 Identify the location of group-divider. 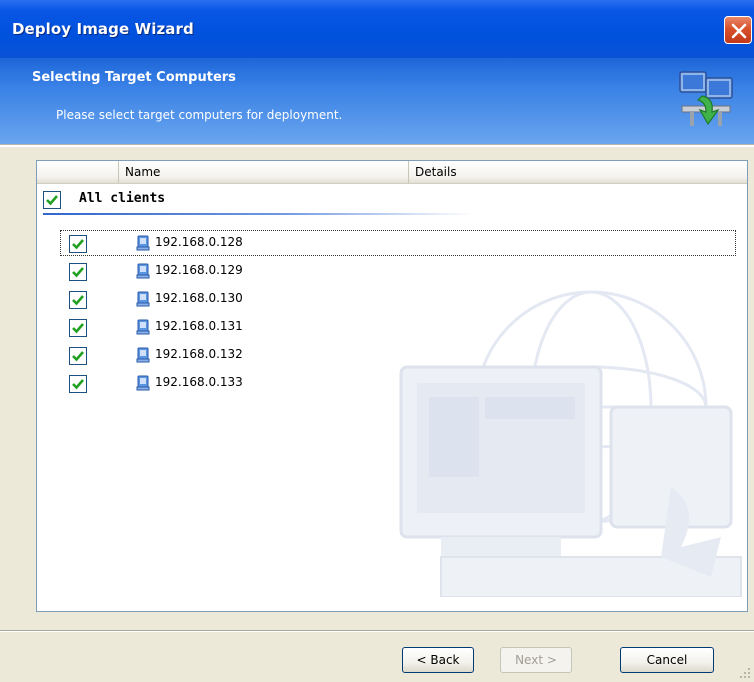
(258, 214).